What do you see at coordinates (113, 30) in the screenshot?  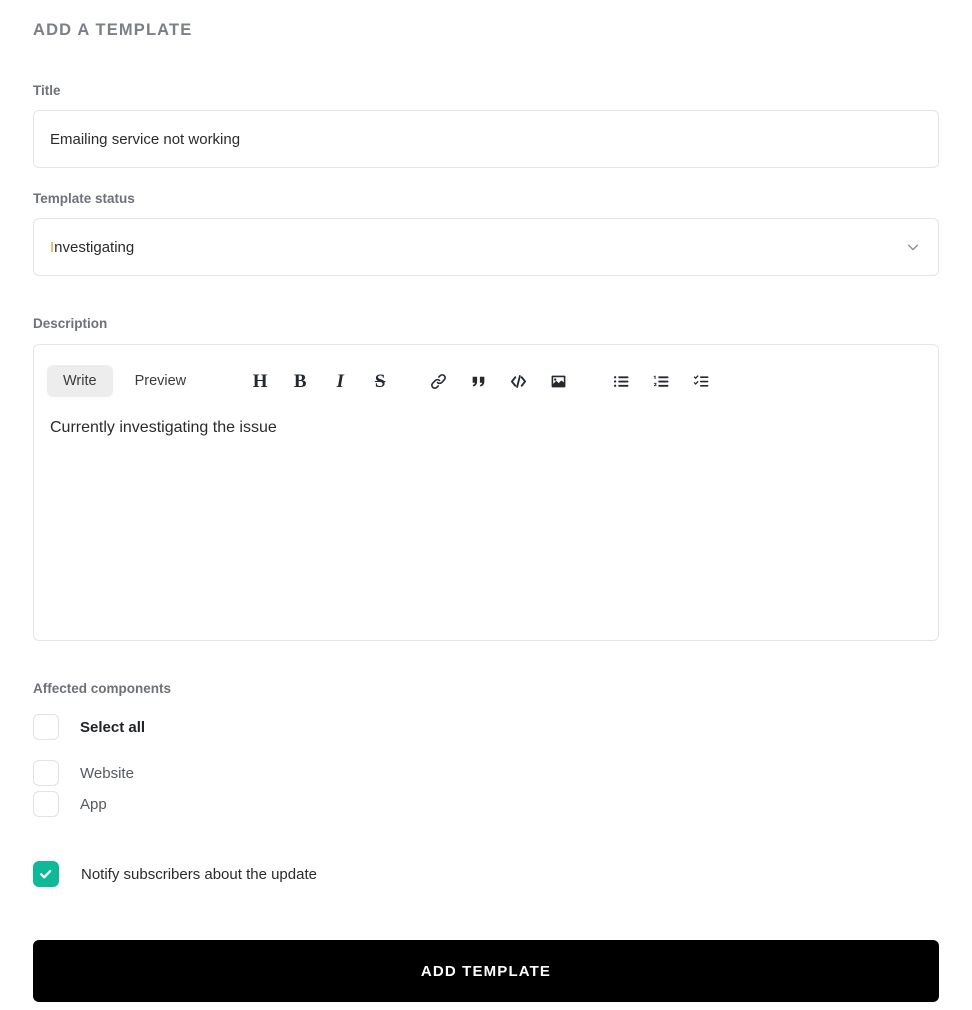 I see `page-title: ADD A TEMPLATE` at bounding box center [113, 30].